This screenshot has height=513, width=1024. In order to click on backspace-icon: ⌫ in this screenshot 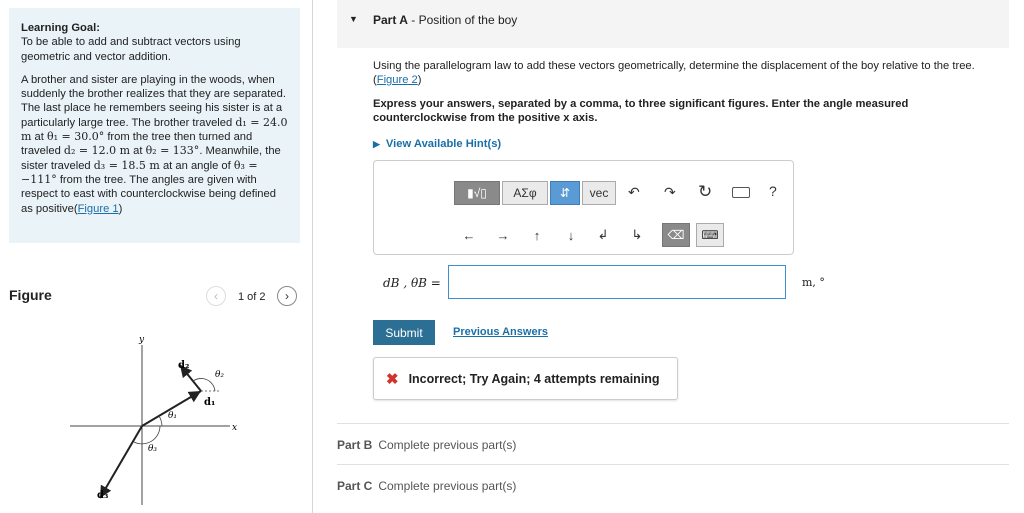, I will do `click(676, 235)`.